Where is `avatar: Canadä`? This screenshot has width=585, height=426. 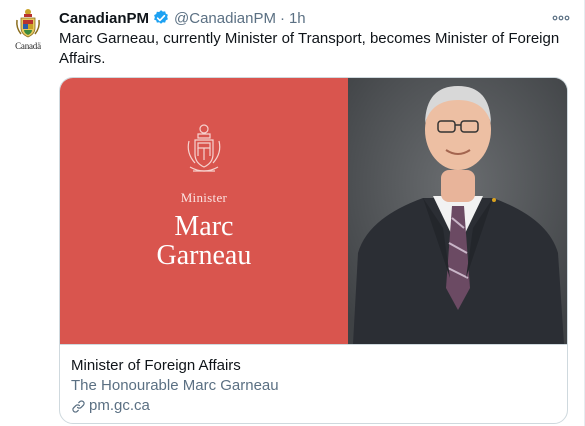
avatar: Canadä is located at coordinates (28, 30).